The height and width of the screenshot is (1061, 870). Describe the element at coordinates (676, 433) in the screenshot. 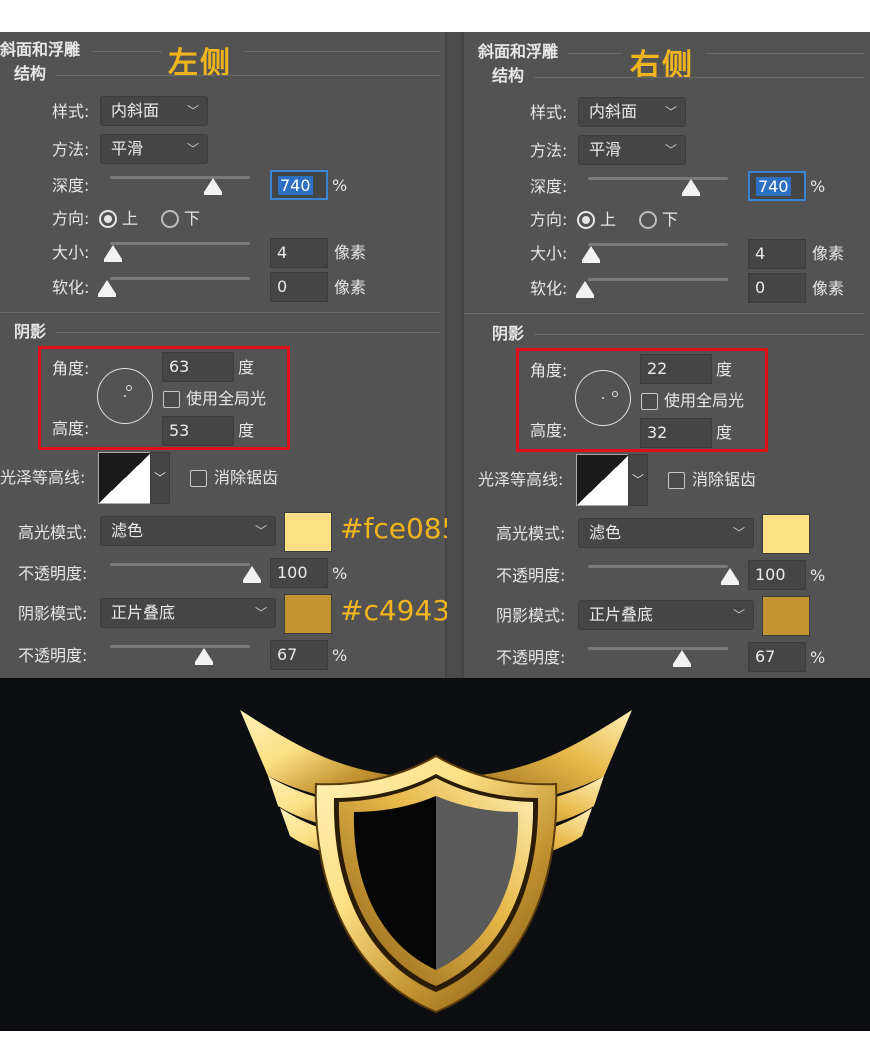

I see `altitude-input: 32` at that location.